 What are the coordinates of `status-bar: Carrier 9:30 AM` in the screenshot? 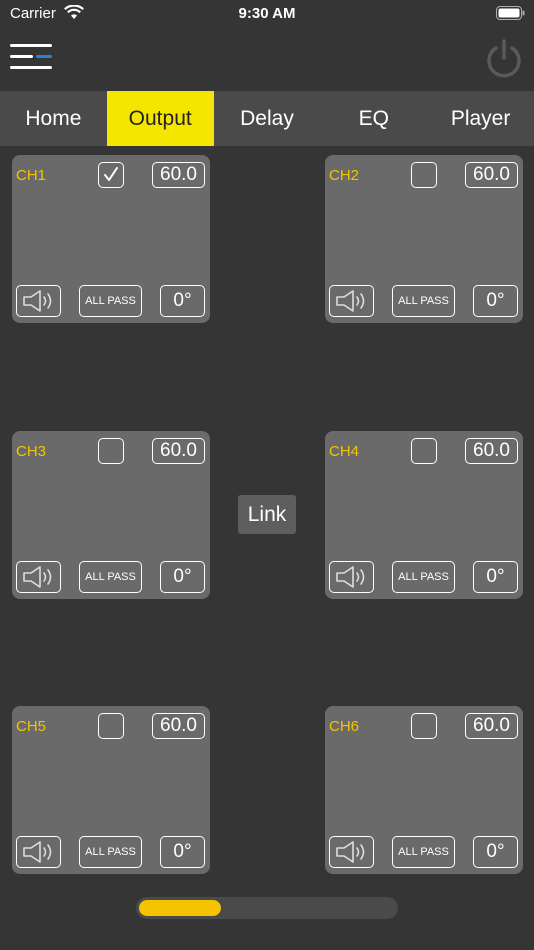 It's located at (267, 14).